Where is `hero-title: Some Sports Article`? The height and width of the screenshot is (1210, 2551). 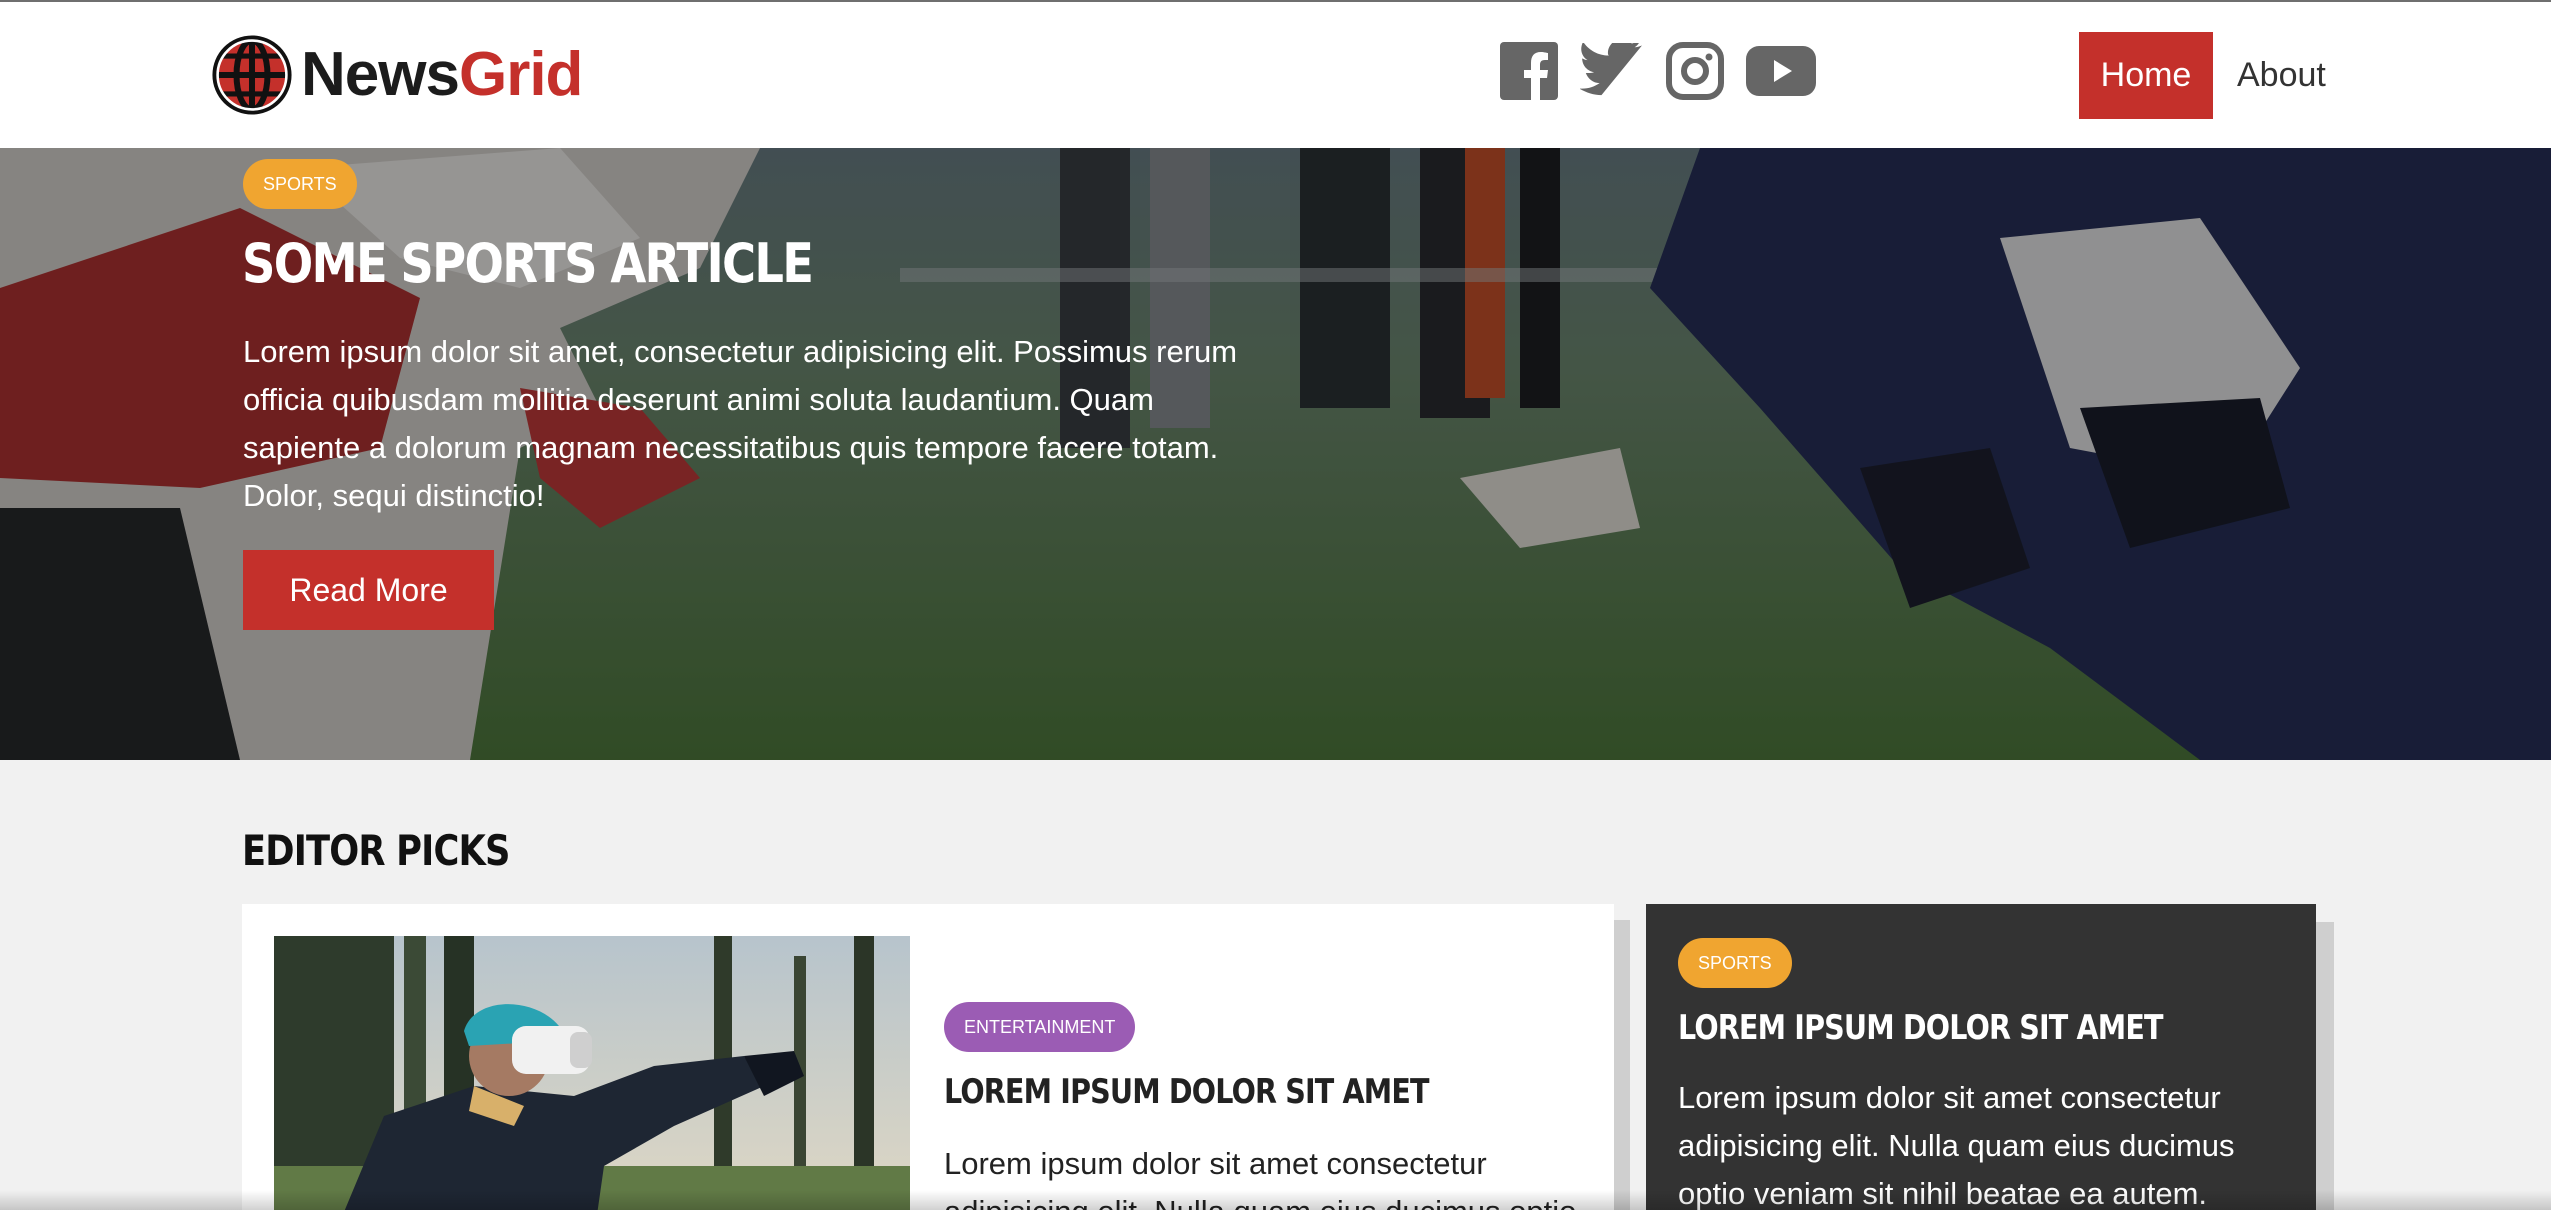
hero-title: Some Sports Article is located at coordinates (528, 263).